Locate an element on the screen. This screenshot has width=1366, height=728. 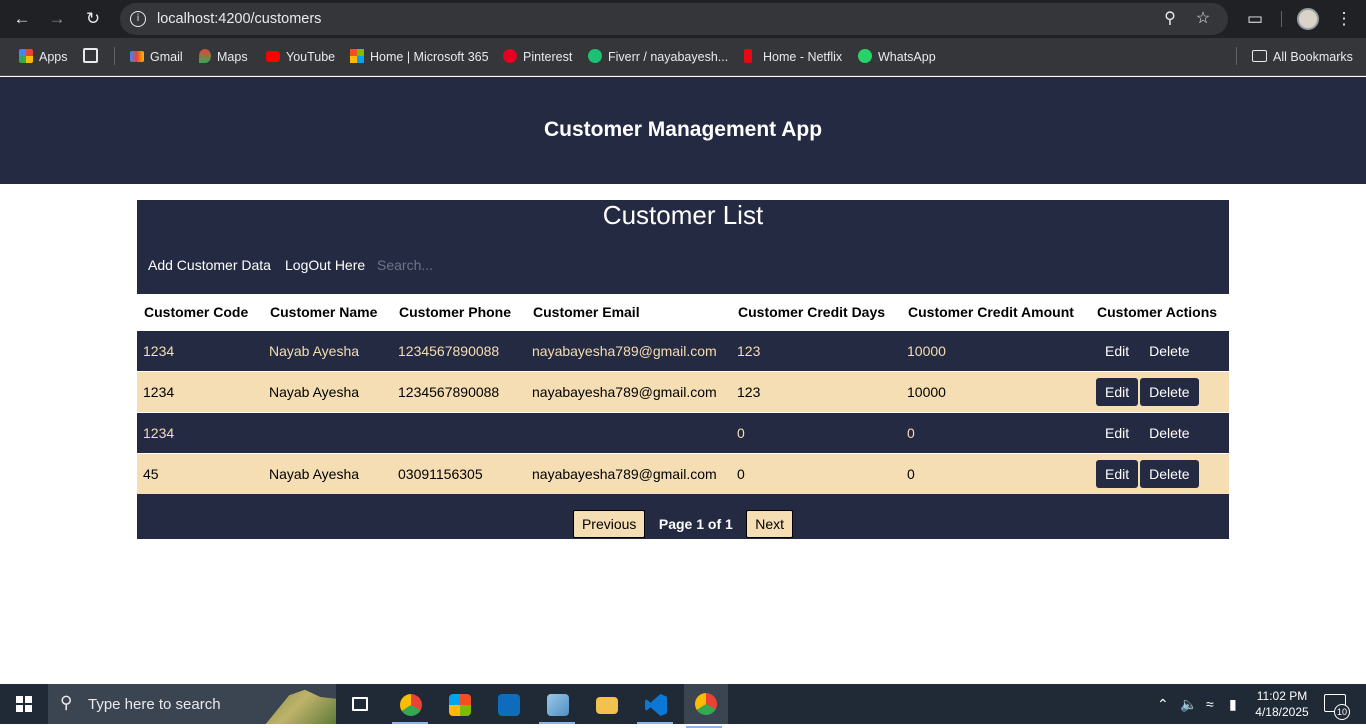
netflix-icon is located at coordinates (748, 56).